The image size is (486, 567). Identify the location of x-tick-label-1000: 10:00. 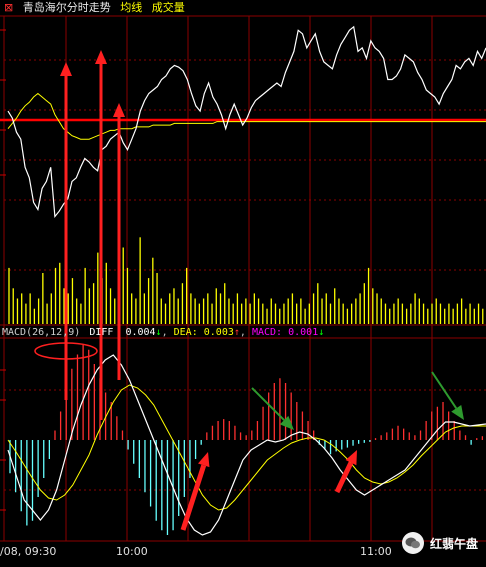
(132, 551).